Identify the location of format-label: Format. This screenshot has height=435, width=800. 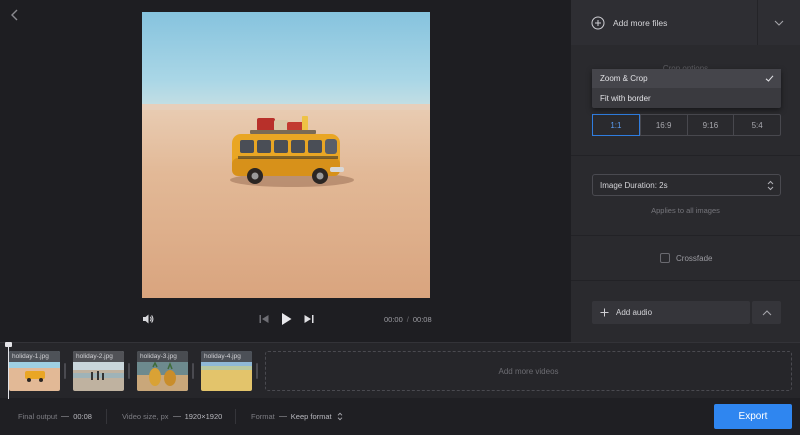
(263, 416).